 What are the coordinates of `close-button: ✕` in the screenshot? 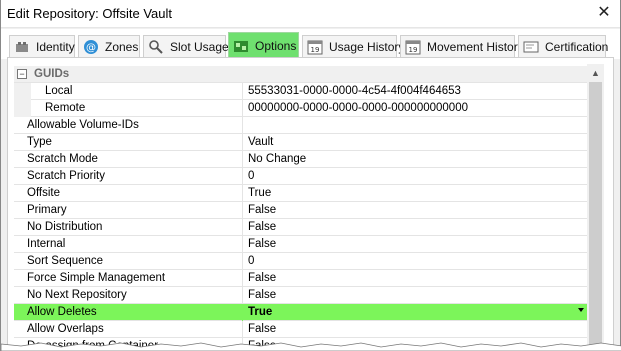 It's located at (604, 13).